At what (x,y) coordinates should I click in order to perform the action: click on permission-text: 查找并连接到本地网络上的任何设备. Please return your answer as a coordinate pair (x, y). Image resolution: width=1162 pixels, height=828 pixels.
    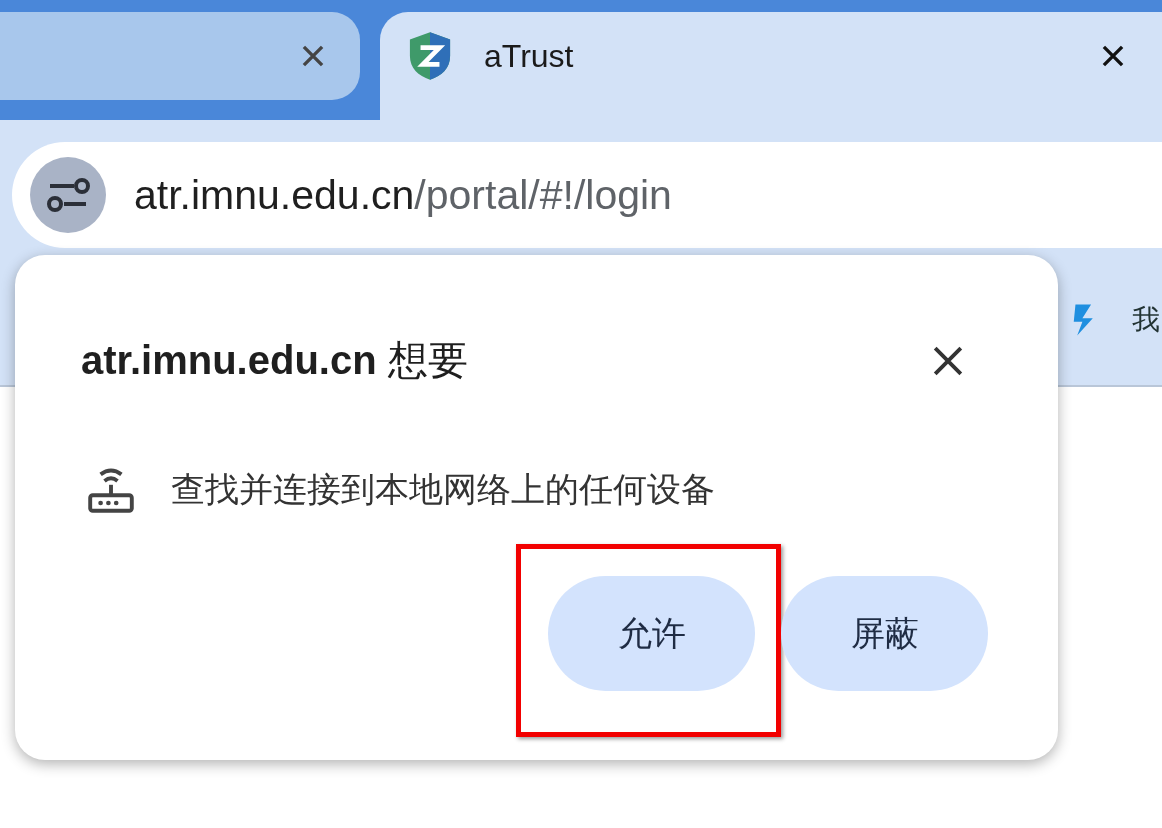
    Looking at the image, I should click on (443, 489).